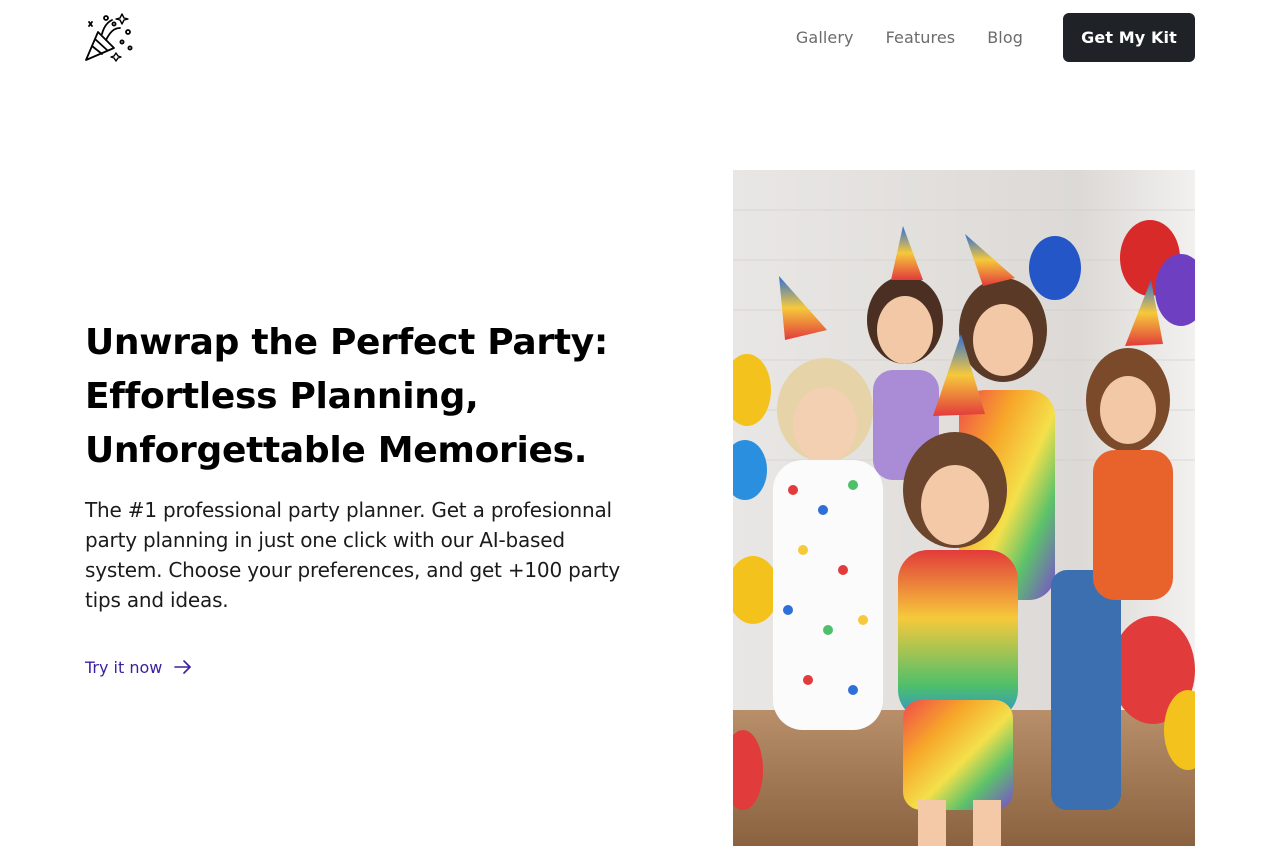 Image resolution: width=1280 pixels, height=853 pixels. Describe the element at coordinates (921, 37) in the screenshot. I see `nav-features-link: Features` at that location.